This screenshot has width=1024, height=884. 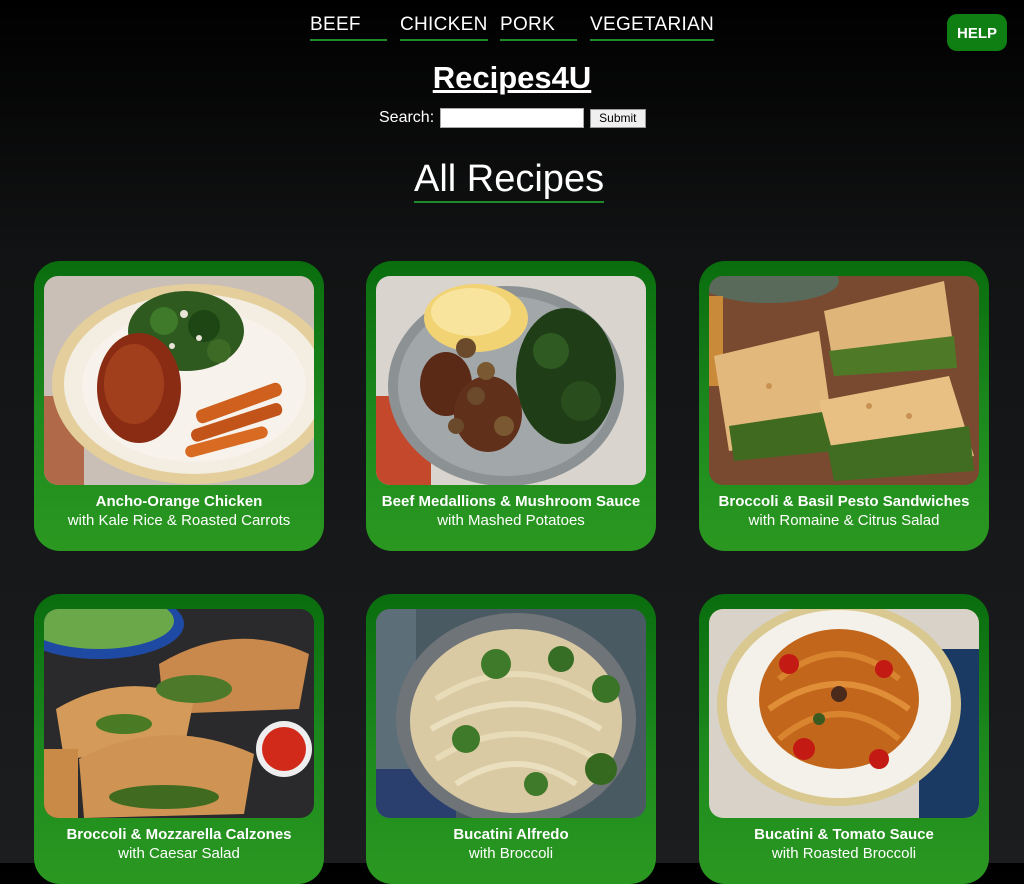 What do you see at coordinates (844, 502) in the screenshot?
I see `recipe-title: Broccoli & Basil Pesto Sandwiches` at bounding box center [844, 502].